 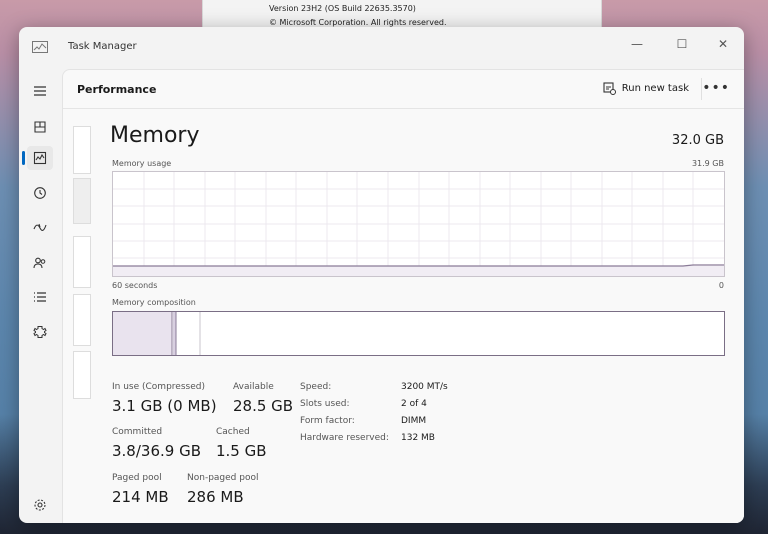 What do you see at coordinates (117, 89) in the screenshot?
I see `page-title: Performance` at bounding box center [117, 89].